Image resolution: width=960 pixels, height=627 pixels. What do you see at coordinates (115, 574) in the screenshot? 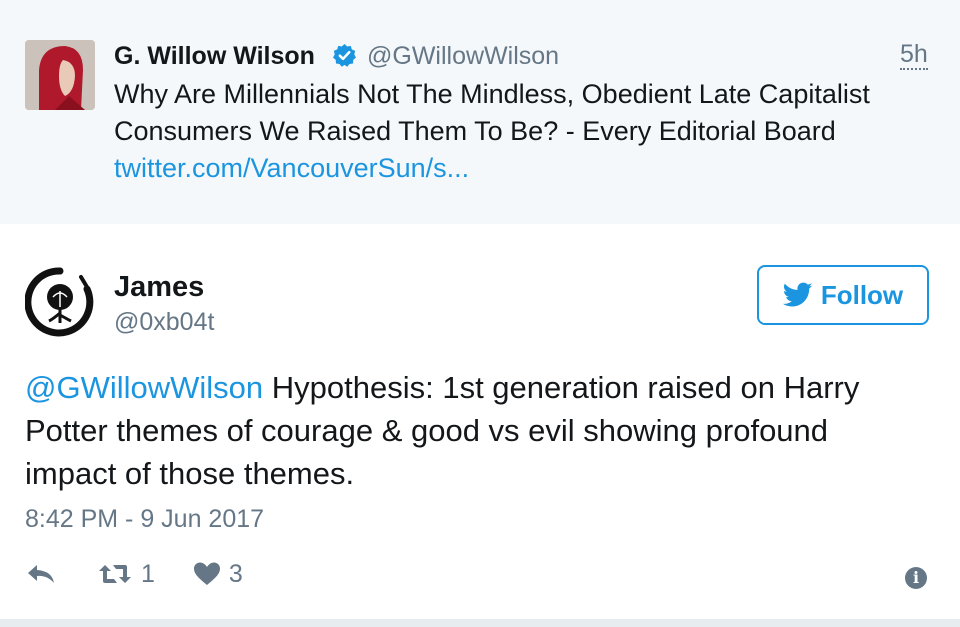
I see `retweet-icon` at bounding box center [115, 574].